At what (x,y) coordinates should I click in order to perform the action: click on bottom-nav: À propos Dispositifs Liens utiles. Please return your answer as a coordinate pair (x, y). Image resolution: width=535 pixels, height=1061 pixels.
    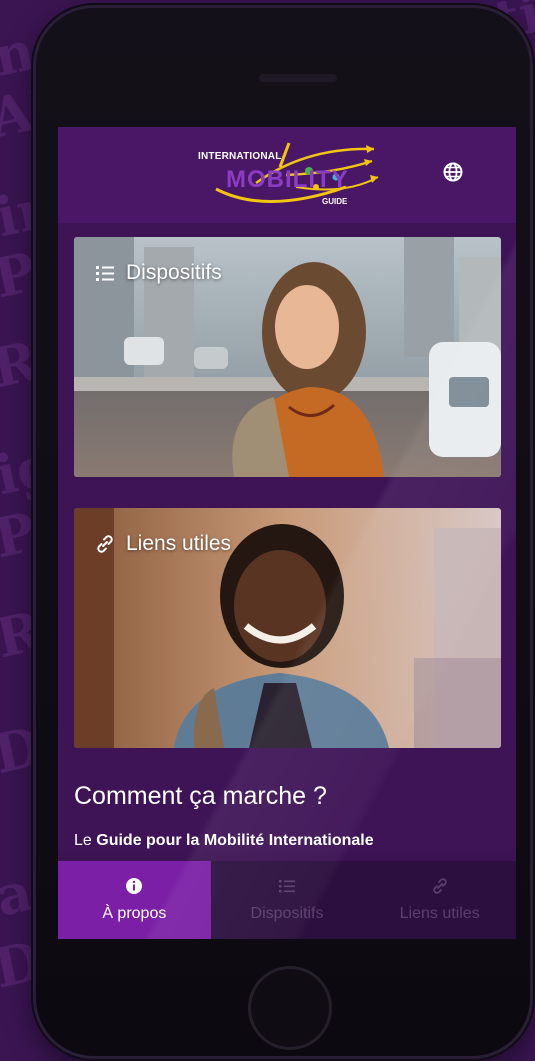
    Looking at the image, I should click on (287, 900).